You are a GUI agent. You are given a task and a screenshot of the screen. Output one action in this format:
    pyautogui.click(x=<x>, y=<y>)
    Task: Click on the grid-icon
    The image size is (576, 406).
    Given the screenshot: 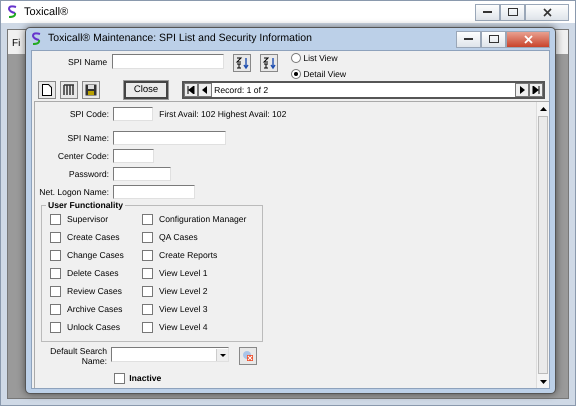 What is the action you would take?
    pyautogui.click(x=69, y=90)
    